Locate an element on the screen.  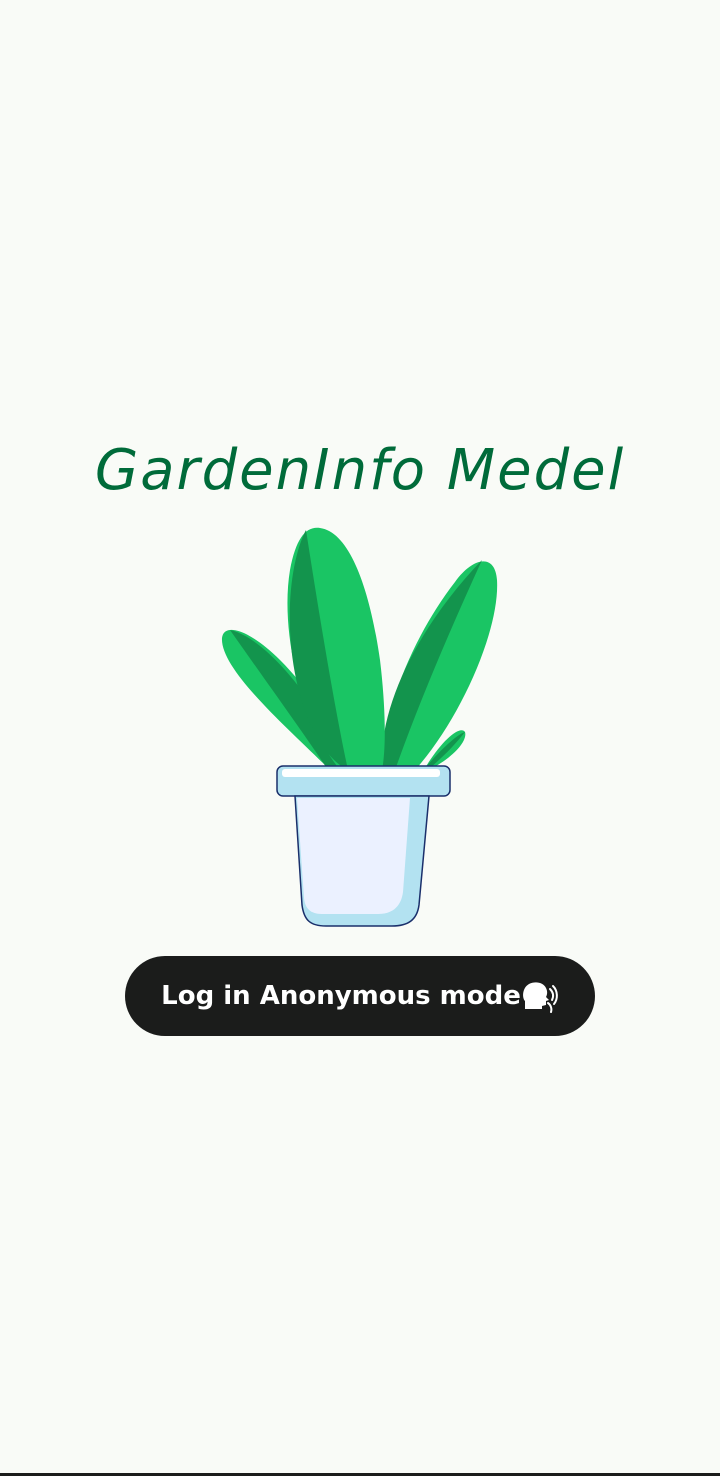
leaf-right is located at coordinates (439, 665).